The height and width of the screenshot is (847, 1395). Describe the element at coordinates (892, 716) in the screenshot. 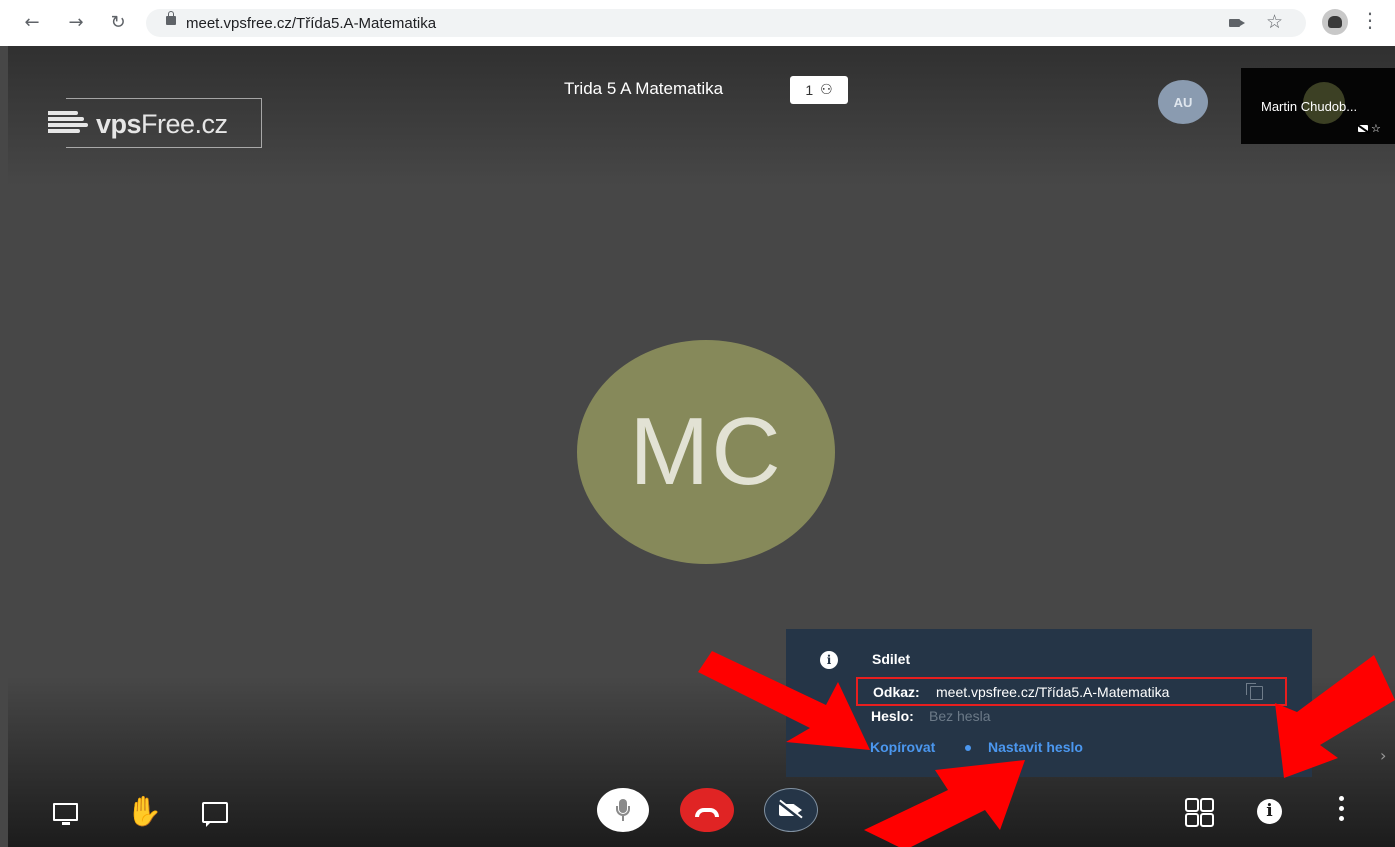

I see `password-label: Heslo:` at that location.